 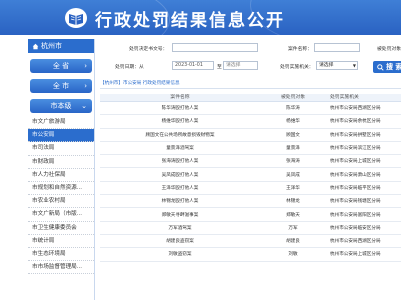 What do you see at coordinates (180, 97) in the screenshot?
I see `column-header-case-name: 案件名称` at bounding box center [180, 97].